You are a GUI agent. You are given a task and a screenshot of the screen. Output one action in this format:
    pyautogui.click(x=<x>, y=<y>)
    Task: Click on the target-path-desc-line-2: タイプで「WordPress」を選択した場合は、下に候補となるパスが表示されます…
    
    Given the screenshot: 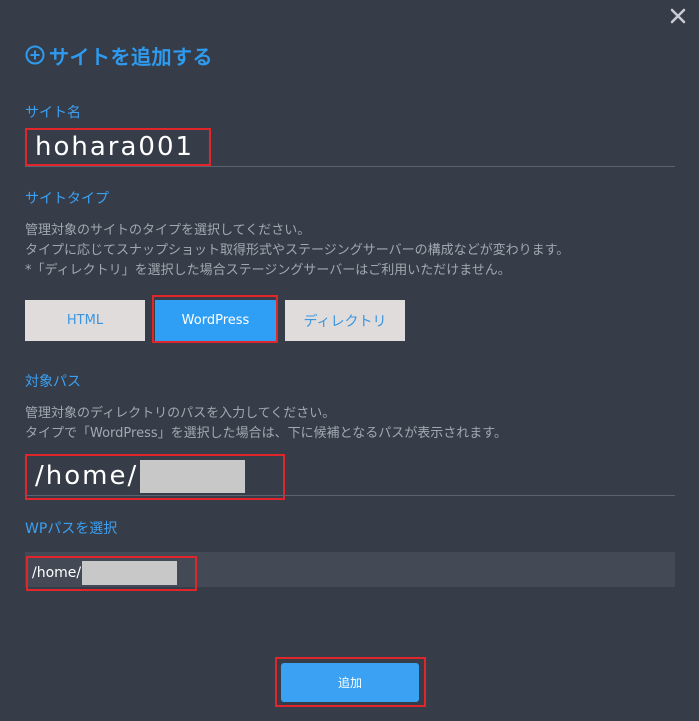 What is the action you would take?
    pyautogui.click(x=266, y=433)
    